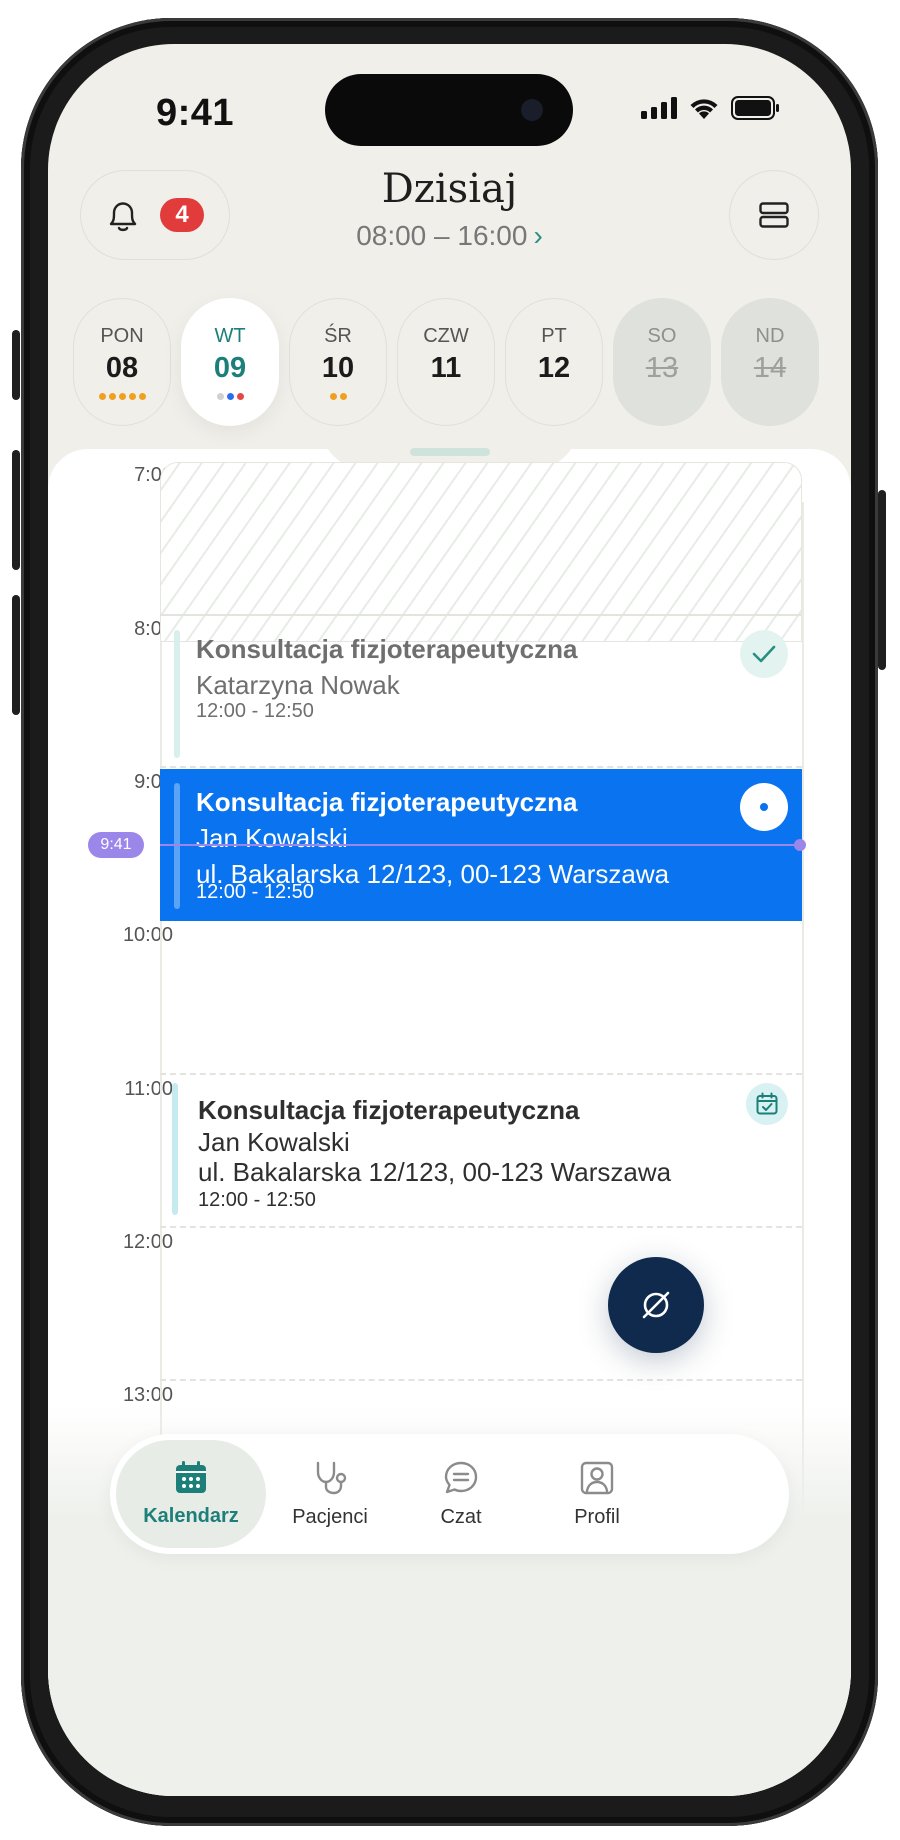 This screenshot has width=900, height=1840. Describe the element at coordinates (230, 336) in the screenshot. I see `day-name: WT` at that location.